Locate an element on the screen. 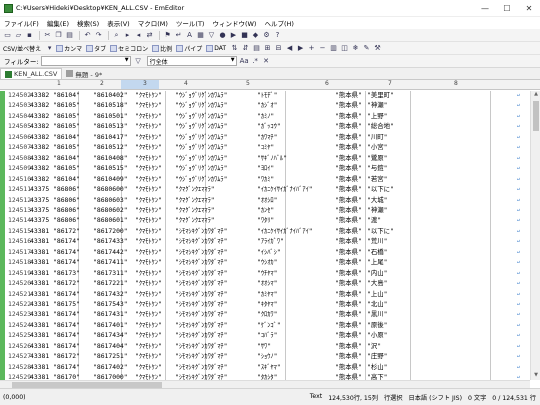  cell-zip-code: "8617433" is located at coordinates (110, 242).